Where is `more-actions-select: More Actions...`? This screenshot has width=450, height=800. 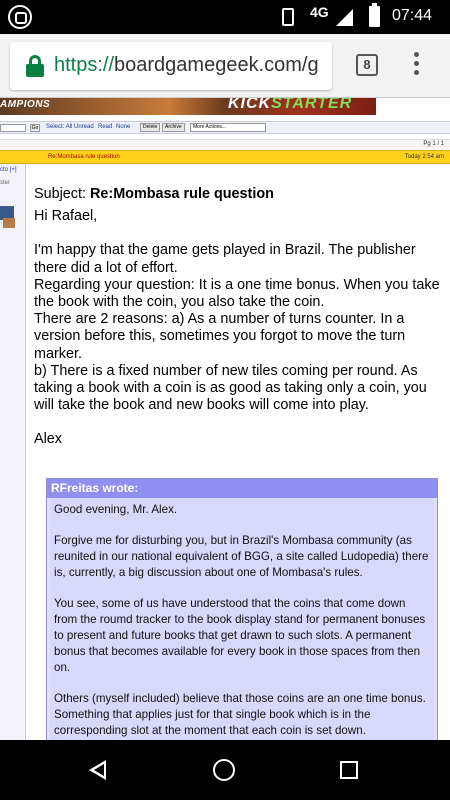
more-actions-select: More Actions... is located at coordinates (228, 127).